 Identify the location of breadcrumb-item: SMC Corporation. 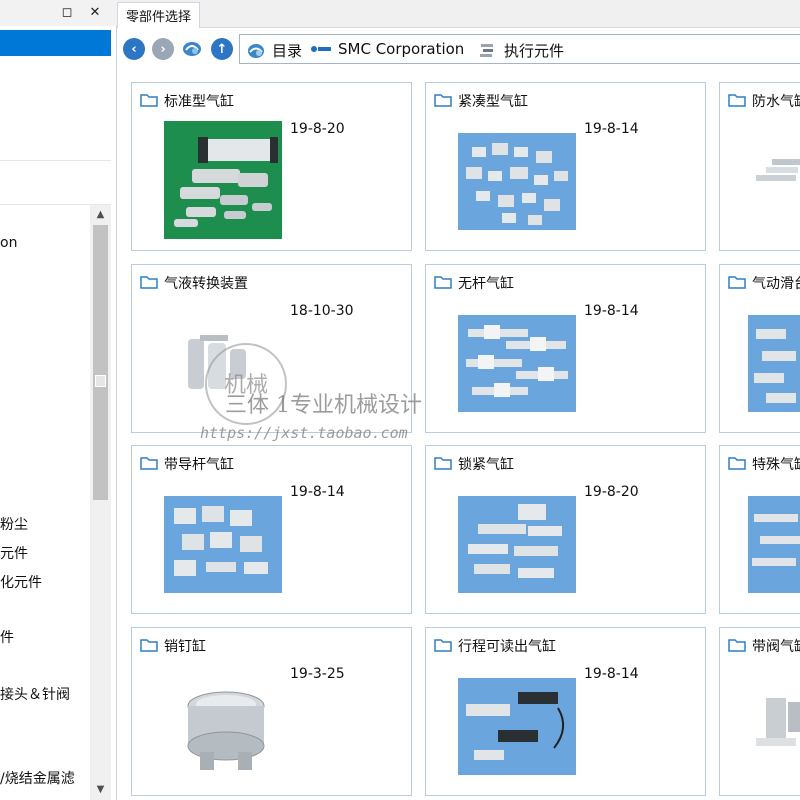
(387, 49).